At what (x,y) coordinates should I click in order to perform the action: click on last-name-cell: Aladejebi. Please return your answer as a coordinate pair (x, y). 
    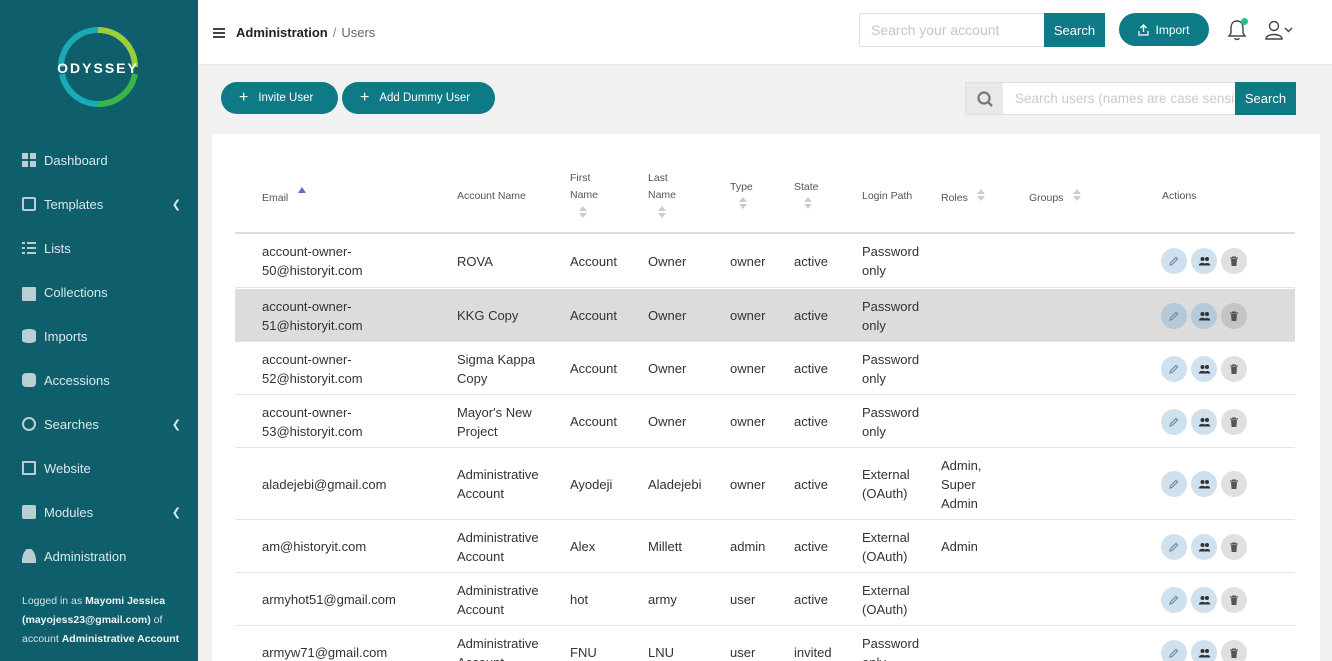
    Looking at the image, I should click on (675, 484).